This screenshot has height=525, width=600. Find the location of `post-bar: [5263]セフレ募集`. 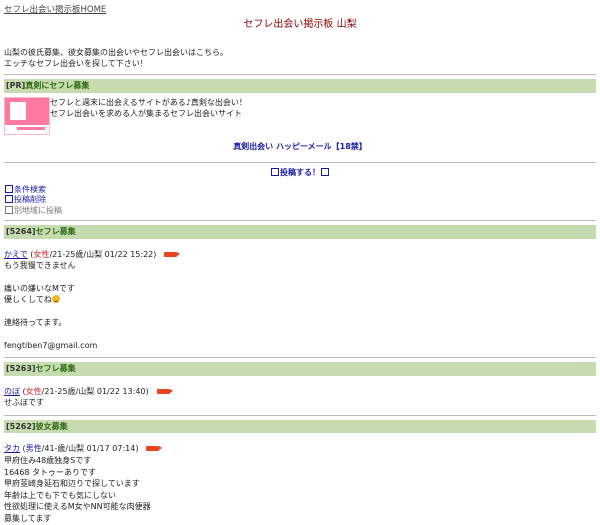

post-bar: [5263]セフレ募集 is located at coordinates (300, 369).